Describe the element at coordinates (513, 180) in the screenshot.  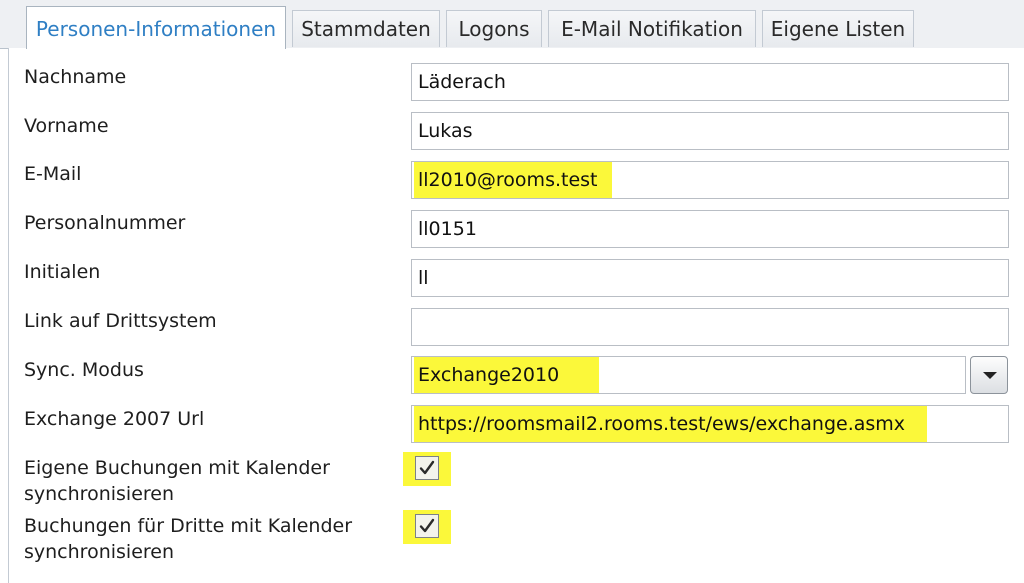
I see `email-value: ll2010@rooms.test` at that location.